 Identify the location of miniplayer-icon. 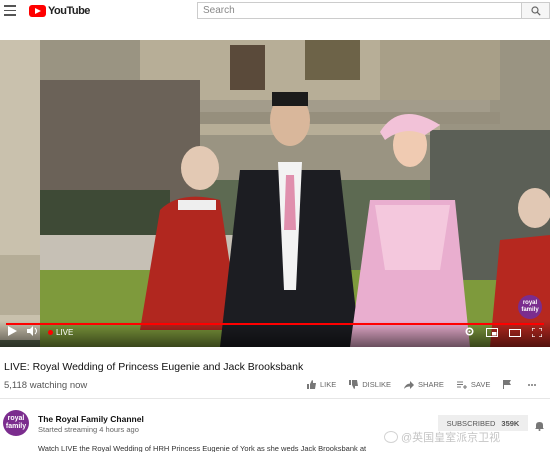
(492, 332).